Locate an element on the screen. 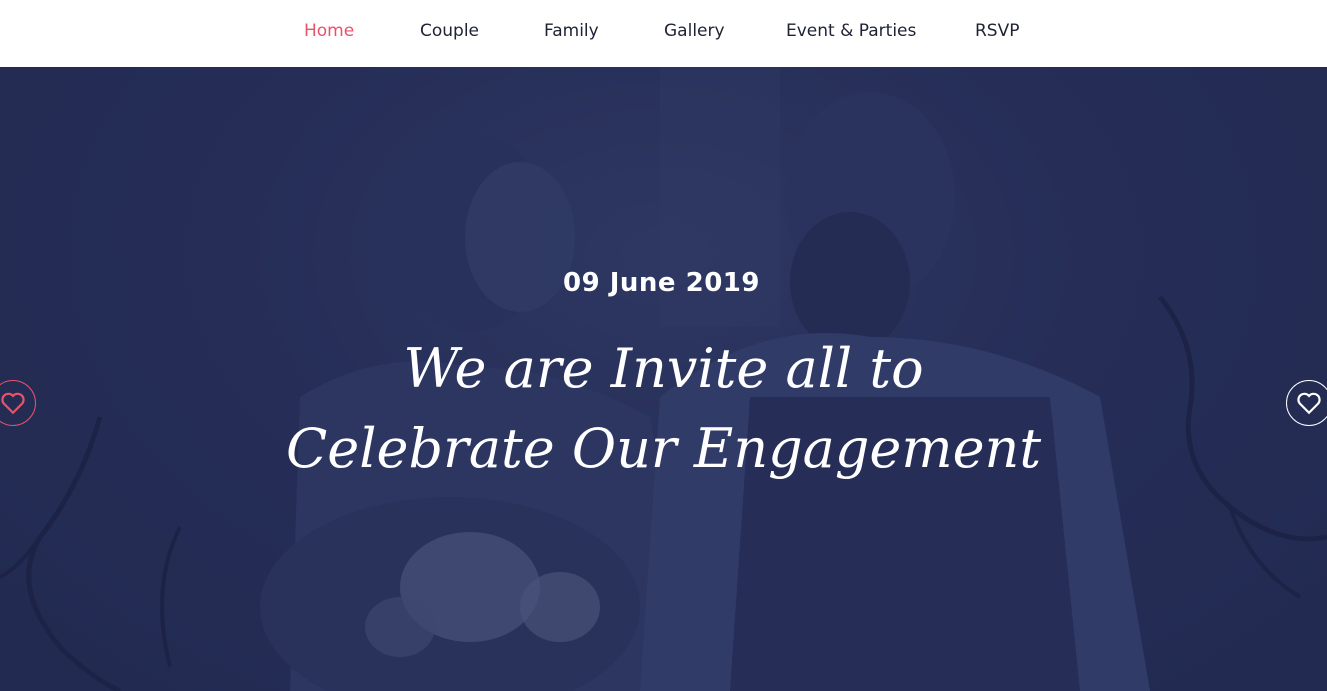  slider-next-button is located at coordinates (1306, 403).